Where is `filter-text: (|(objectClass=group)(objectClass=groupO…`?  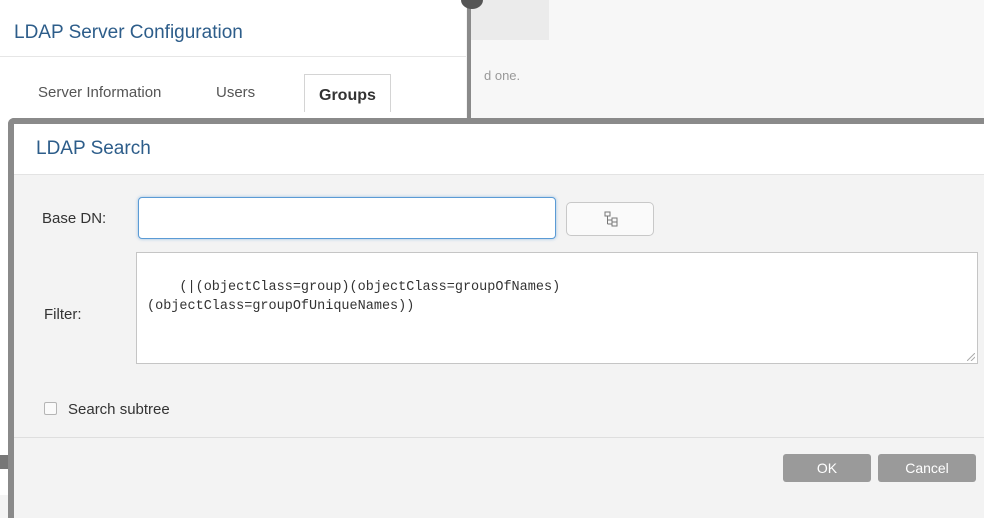 filter-text: (|(objectClass=group)(objectClass=groupO… is located at coordinates (354, 297).